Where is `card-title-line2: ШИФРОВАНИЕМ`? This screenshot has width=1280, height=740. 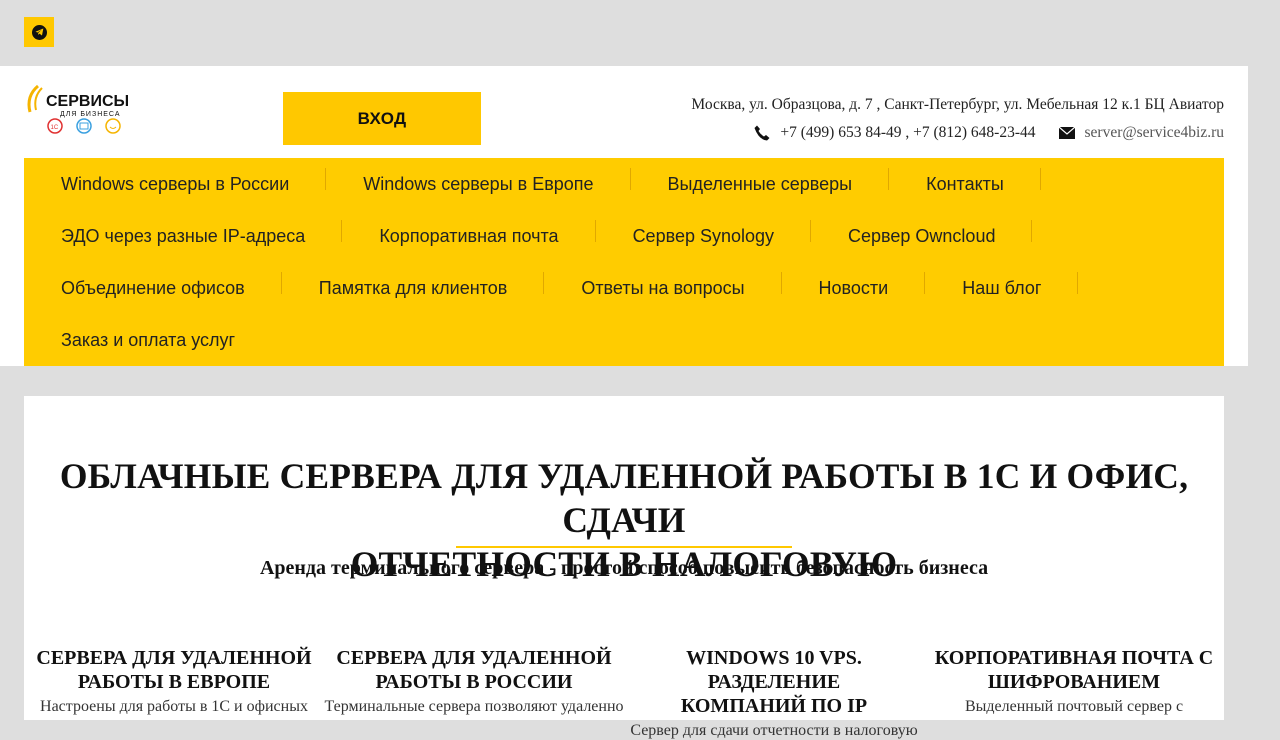
card-title-line2: ШИФРОВАНИЕМ is located at coordinates (1074, 682).